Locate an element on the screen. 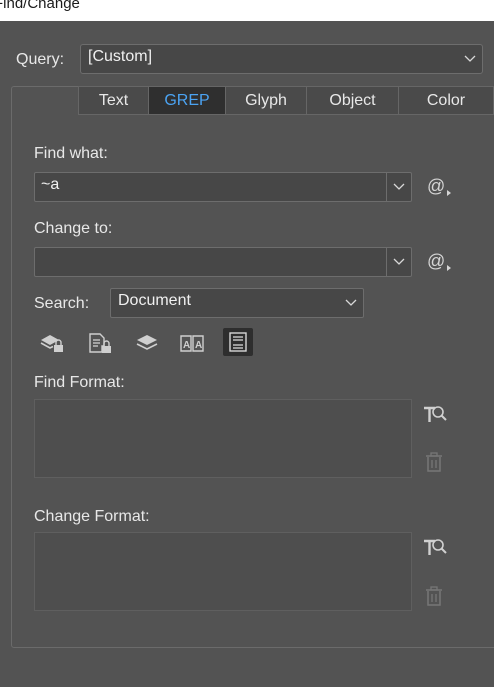 This screenshot has height=687, width=494. query-label: Query: is located at coordinates (40, 59).